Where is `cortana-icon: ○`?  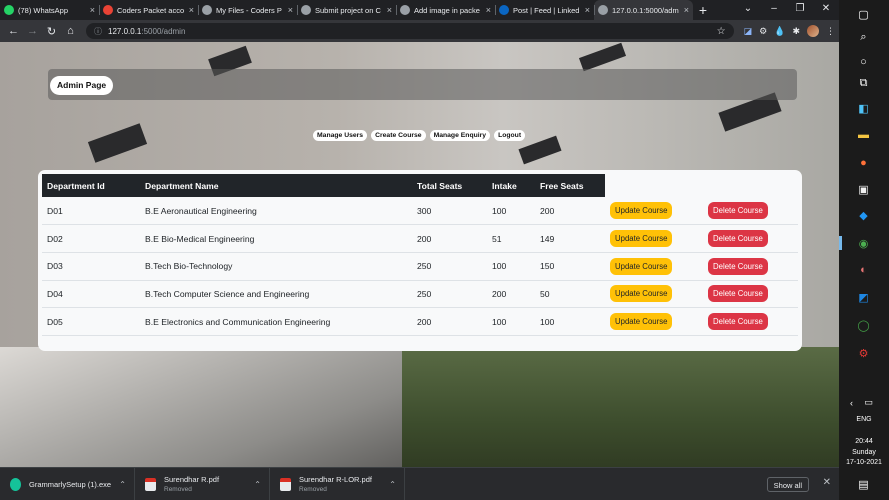 cortana-icon: ○ is located at coordinates (863, 61).